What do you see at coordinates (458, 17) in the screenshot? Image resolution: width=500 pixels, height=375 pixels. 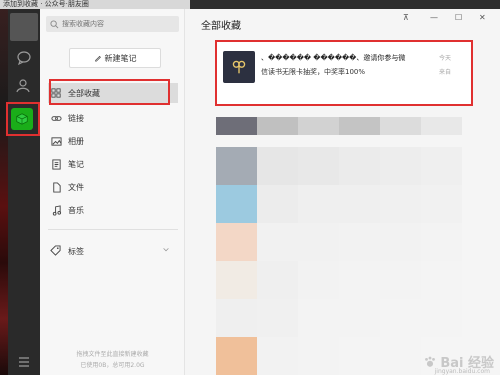 I see `maximize-icon: ☐` at bounding box center [458, 17].